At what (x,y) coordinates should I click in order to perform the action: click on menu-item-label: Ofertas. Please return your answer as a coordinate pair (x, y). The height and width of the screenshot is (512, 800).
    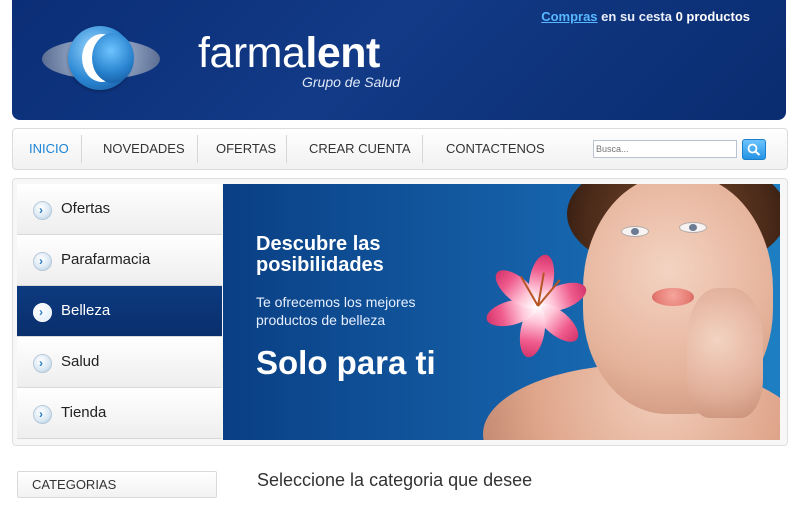
    Looking at the image, I should click on (86, 208).